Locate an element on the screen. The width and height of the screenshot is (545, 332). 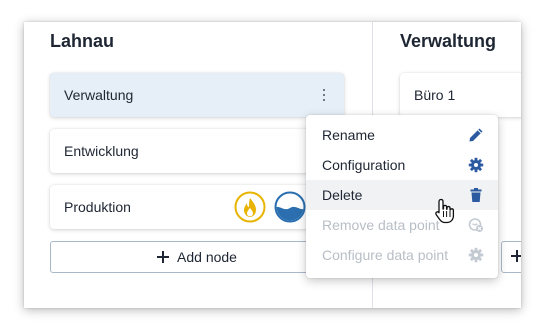
node-buero-1: Büro 1 is located at coordinates (460, 95).